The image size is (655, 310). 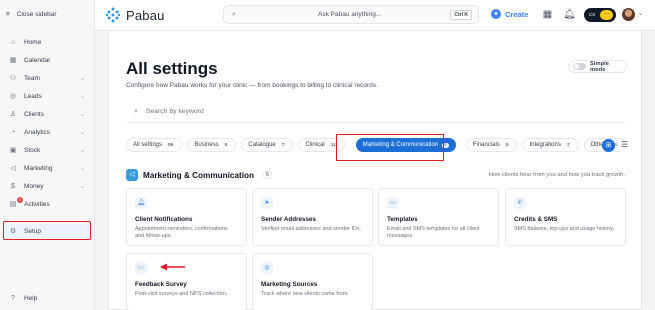 I want to click on settings-search-input: ⌕ Search by keyword, so click(x=376, y=112).